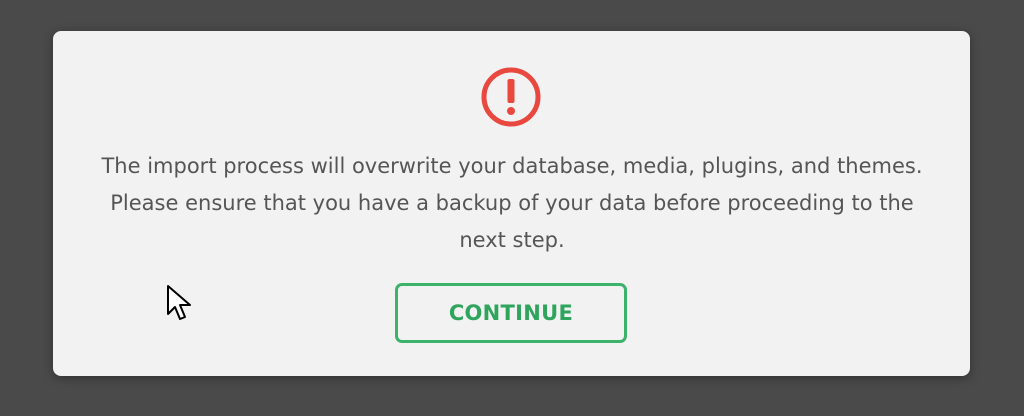 This screenshot has height=416, width=1024. Describe the element at coordinates (179, 302) in the screenshot. I see `mouse-pointer-icon` at that location.